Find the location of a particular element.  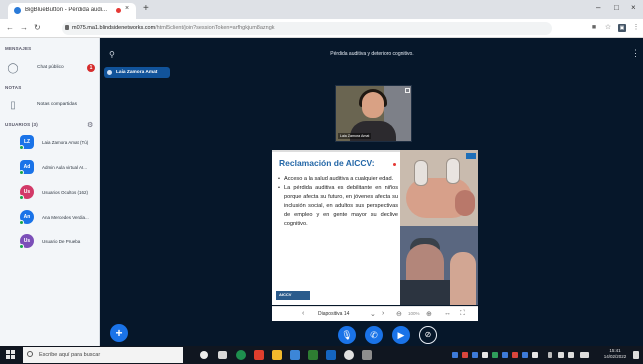

taskbar-search-box: Escribe aquí para buscar is located at coordinates (103, 355).